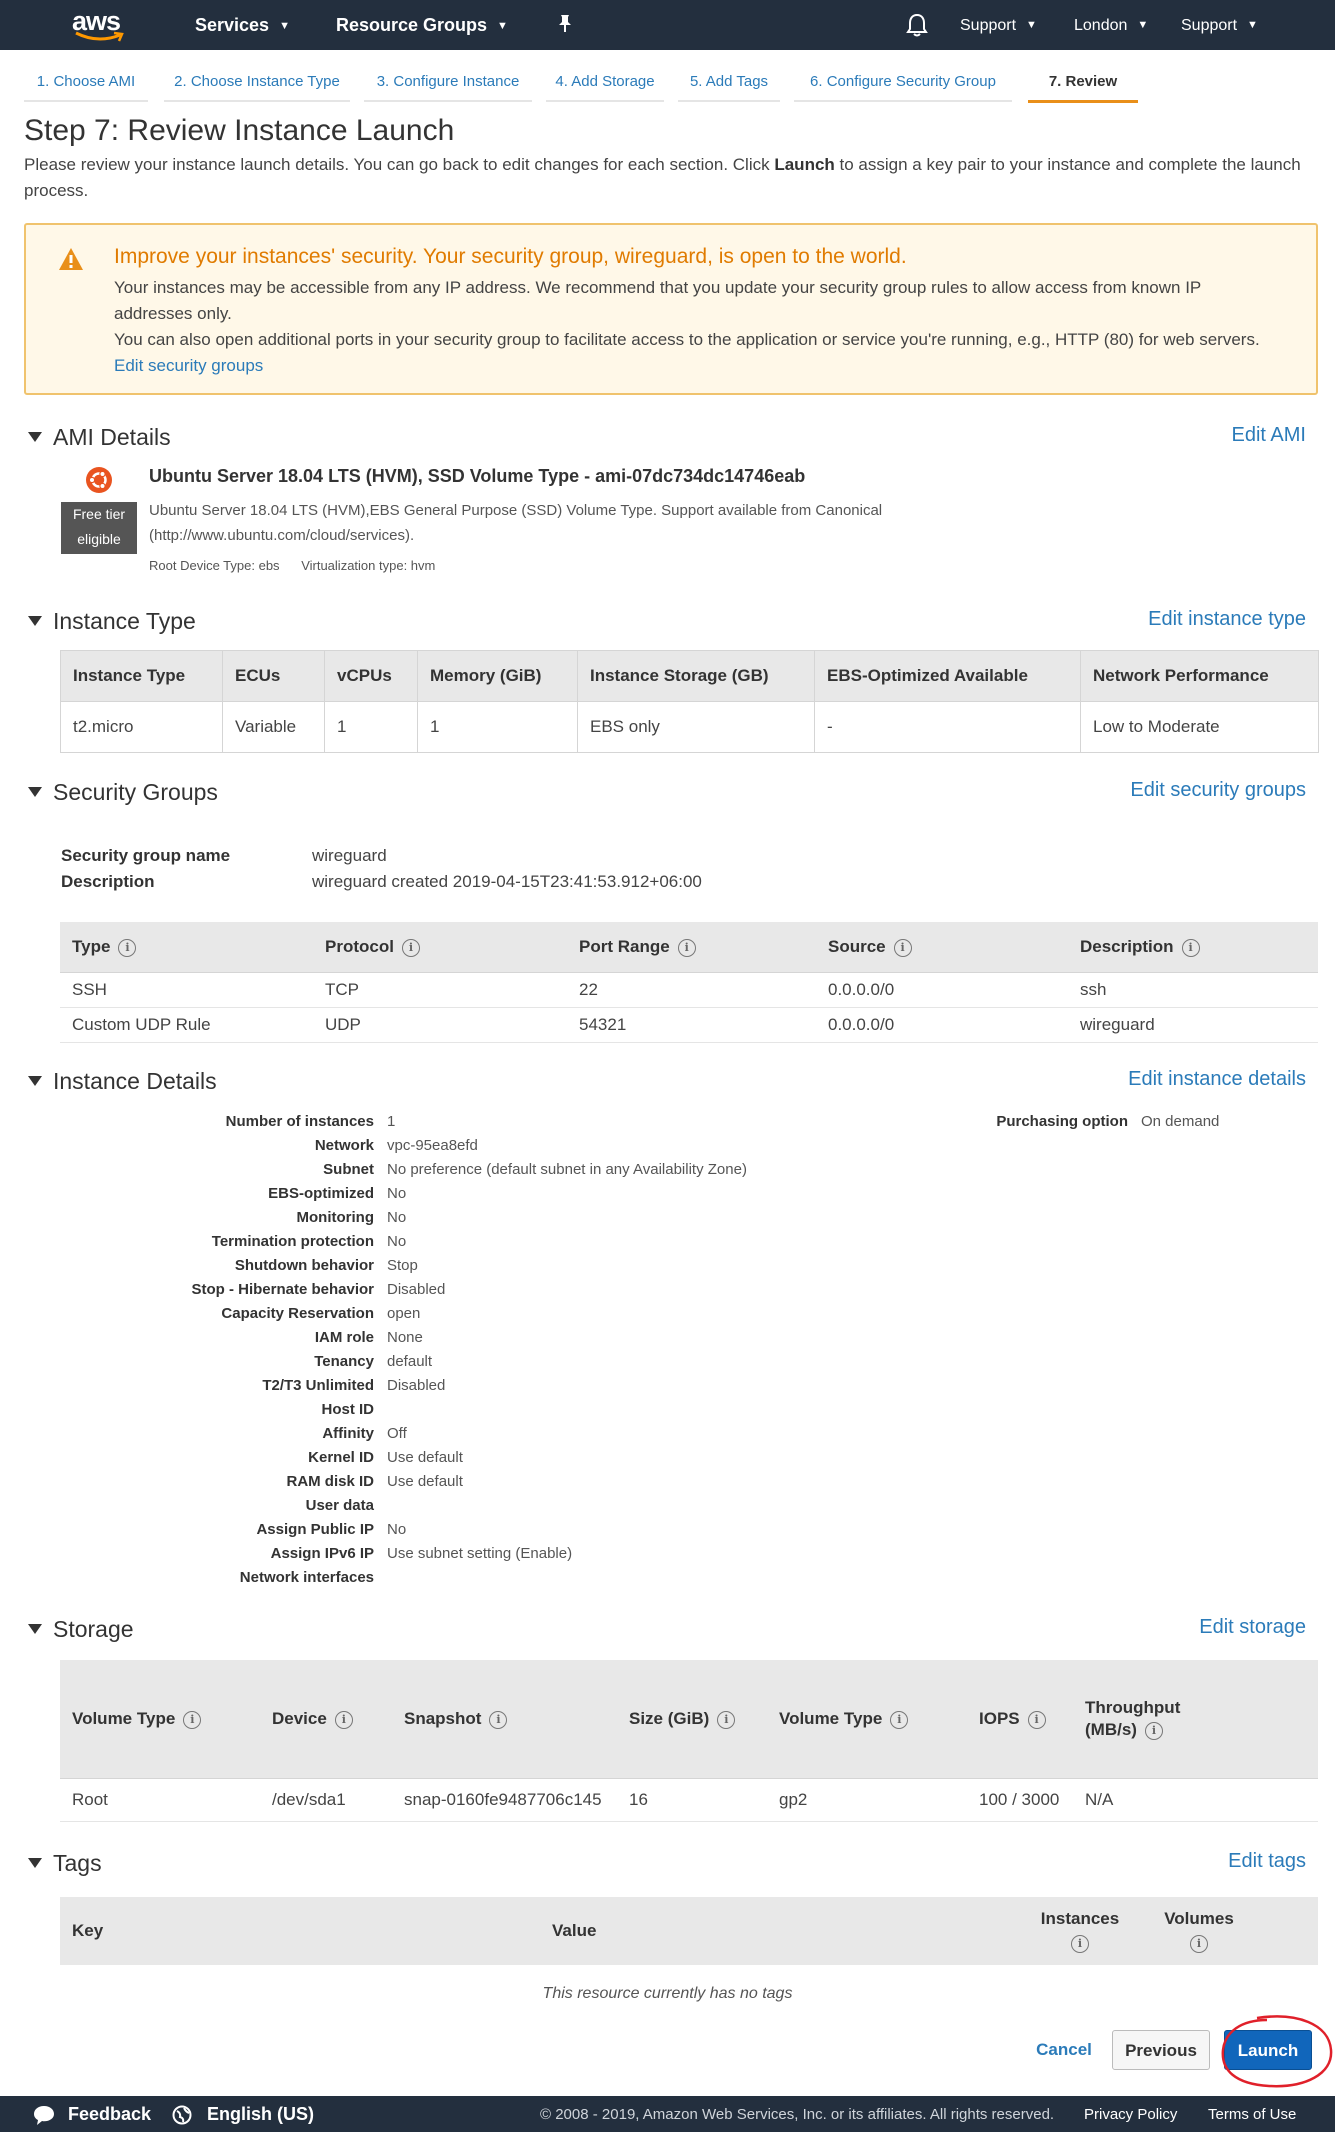 The image size is (1335, 2134). Describe the element at coordinates (273, 676) in the screenshot. I see `column-header: ECUs` at that location.